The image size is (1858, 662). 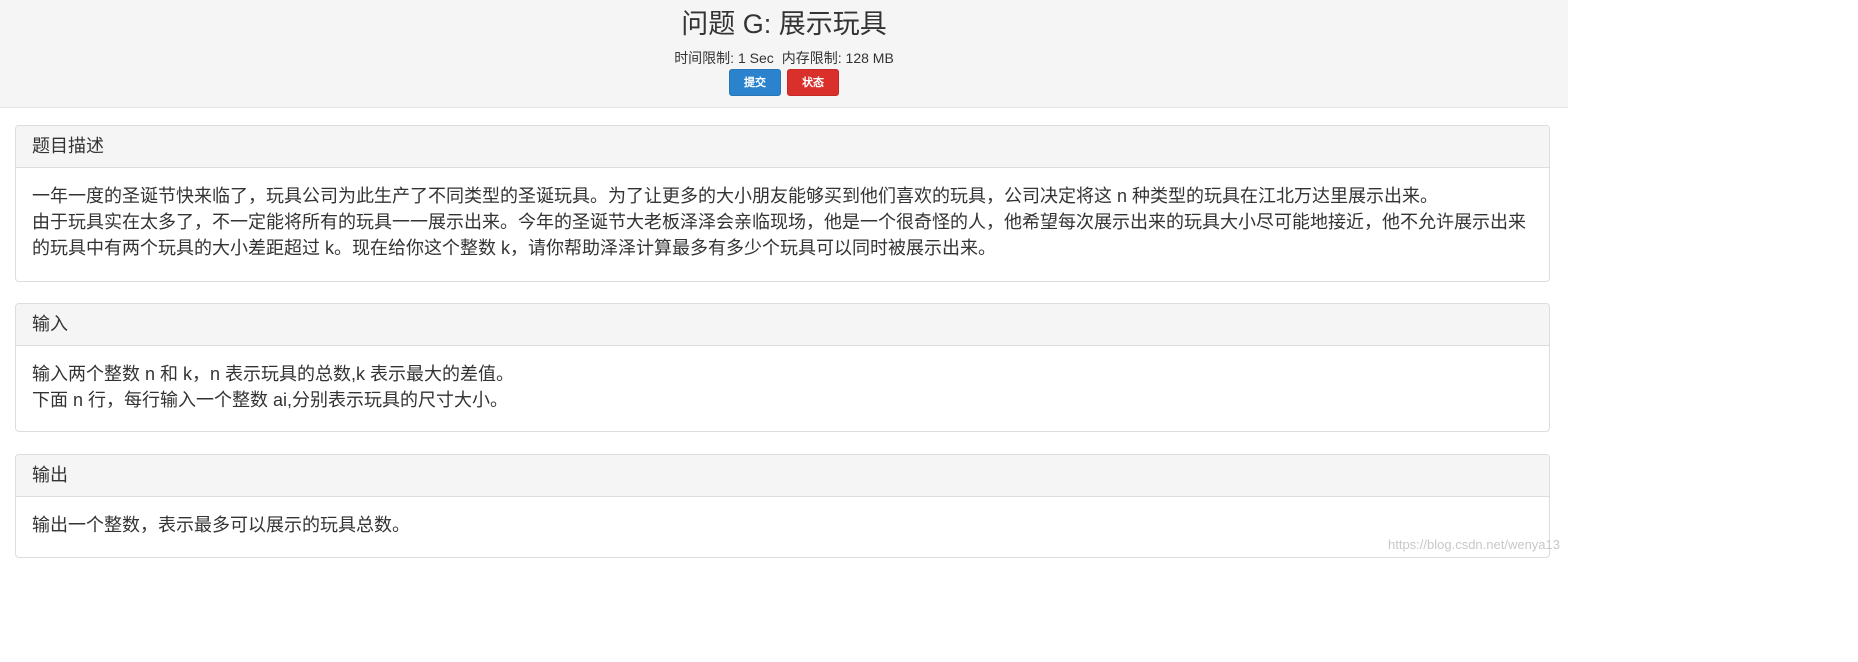 What do you see at coordinates (755, 82) in the screenshot?
I see `submit-button: 提交` at bounding box center [755, 82].